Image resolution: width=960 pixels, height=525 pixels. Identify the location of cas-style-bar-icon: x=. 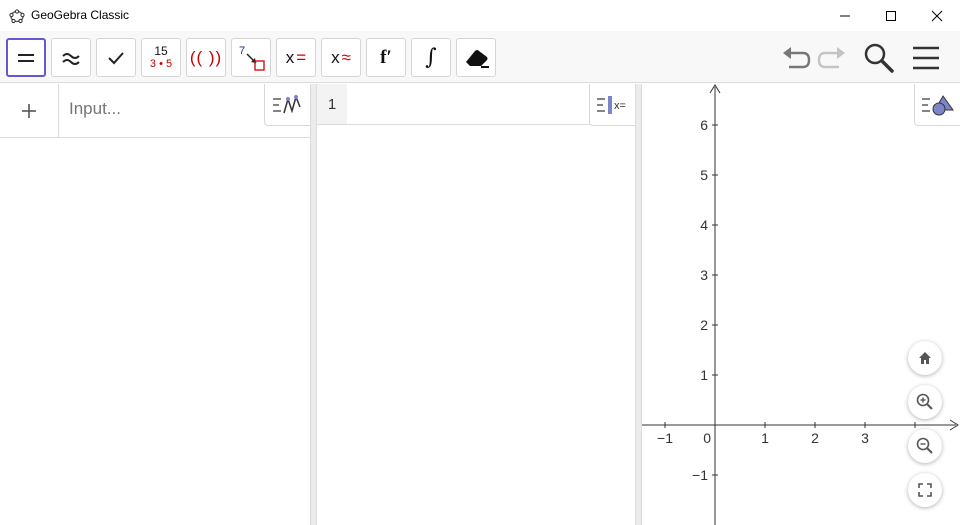
(611, 104).